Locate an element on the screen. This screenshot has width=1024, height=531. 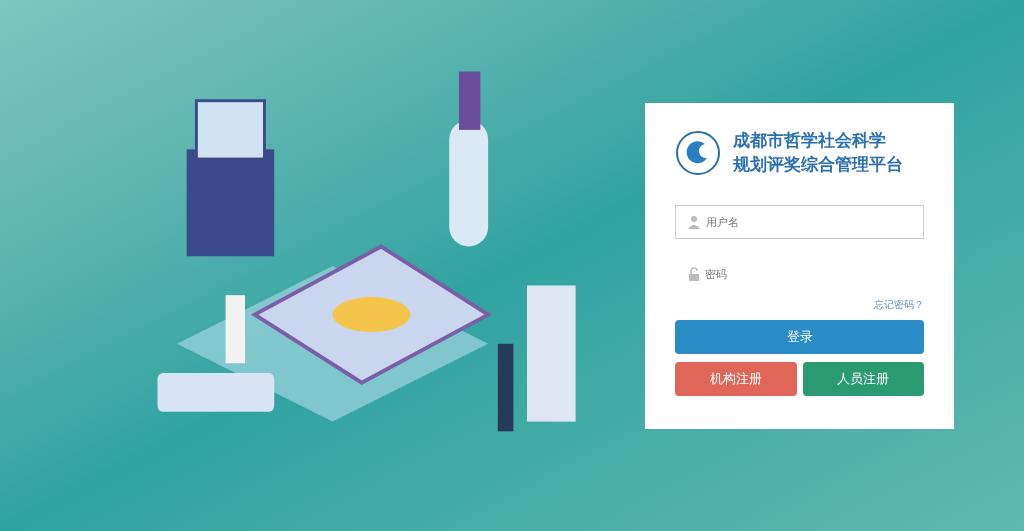
personal-register-button: 人员注册 is located at coordinates (863, 378).